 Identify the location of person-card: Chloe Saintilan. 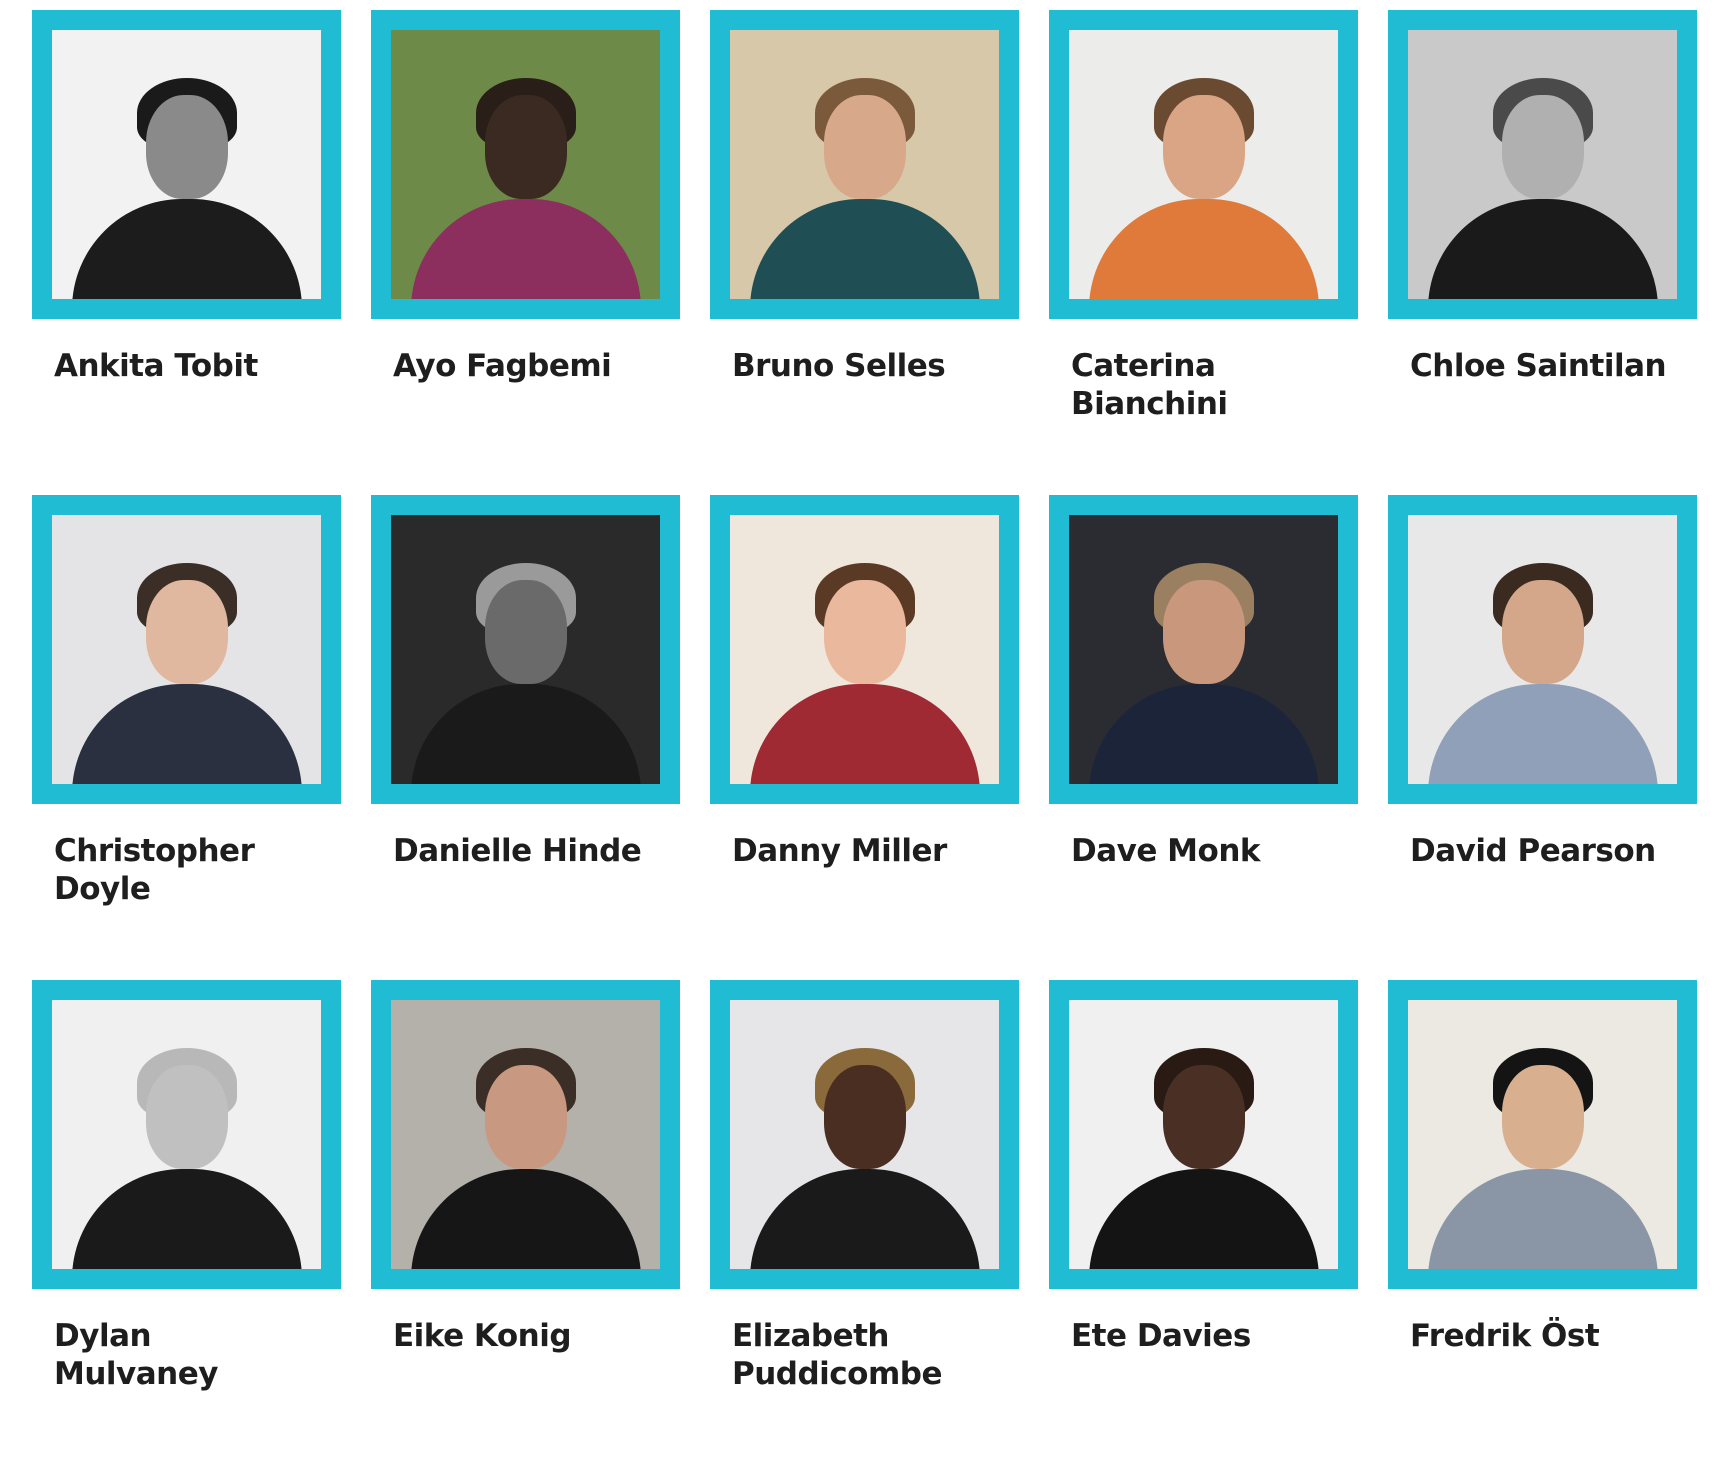
(1542, 252).